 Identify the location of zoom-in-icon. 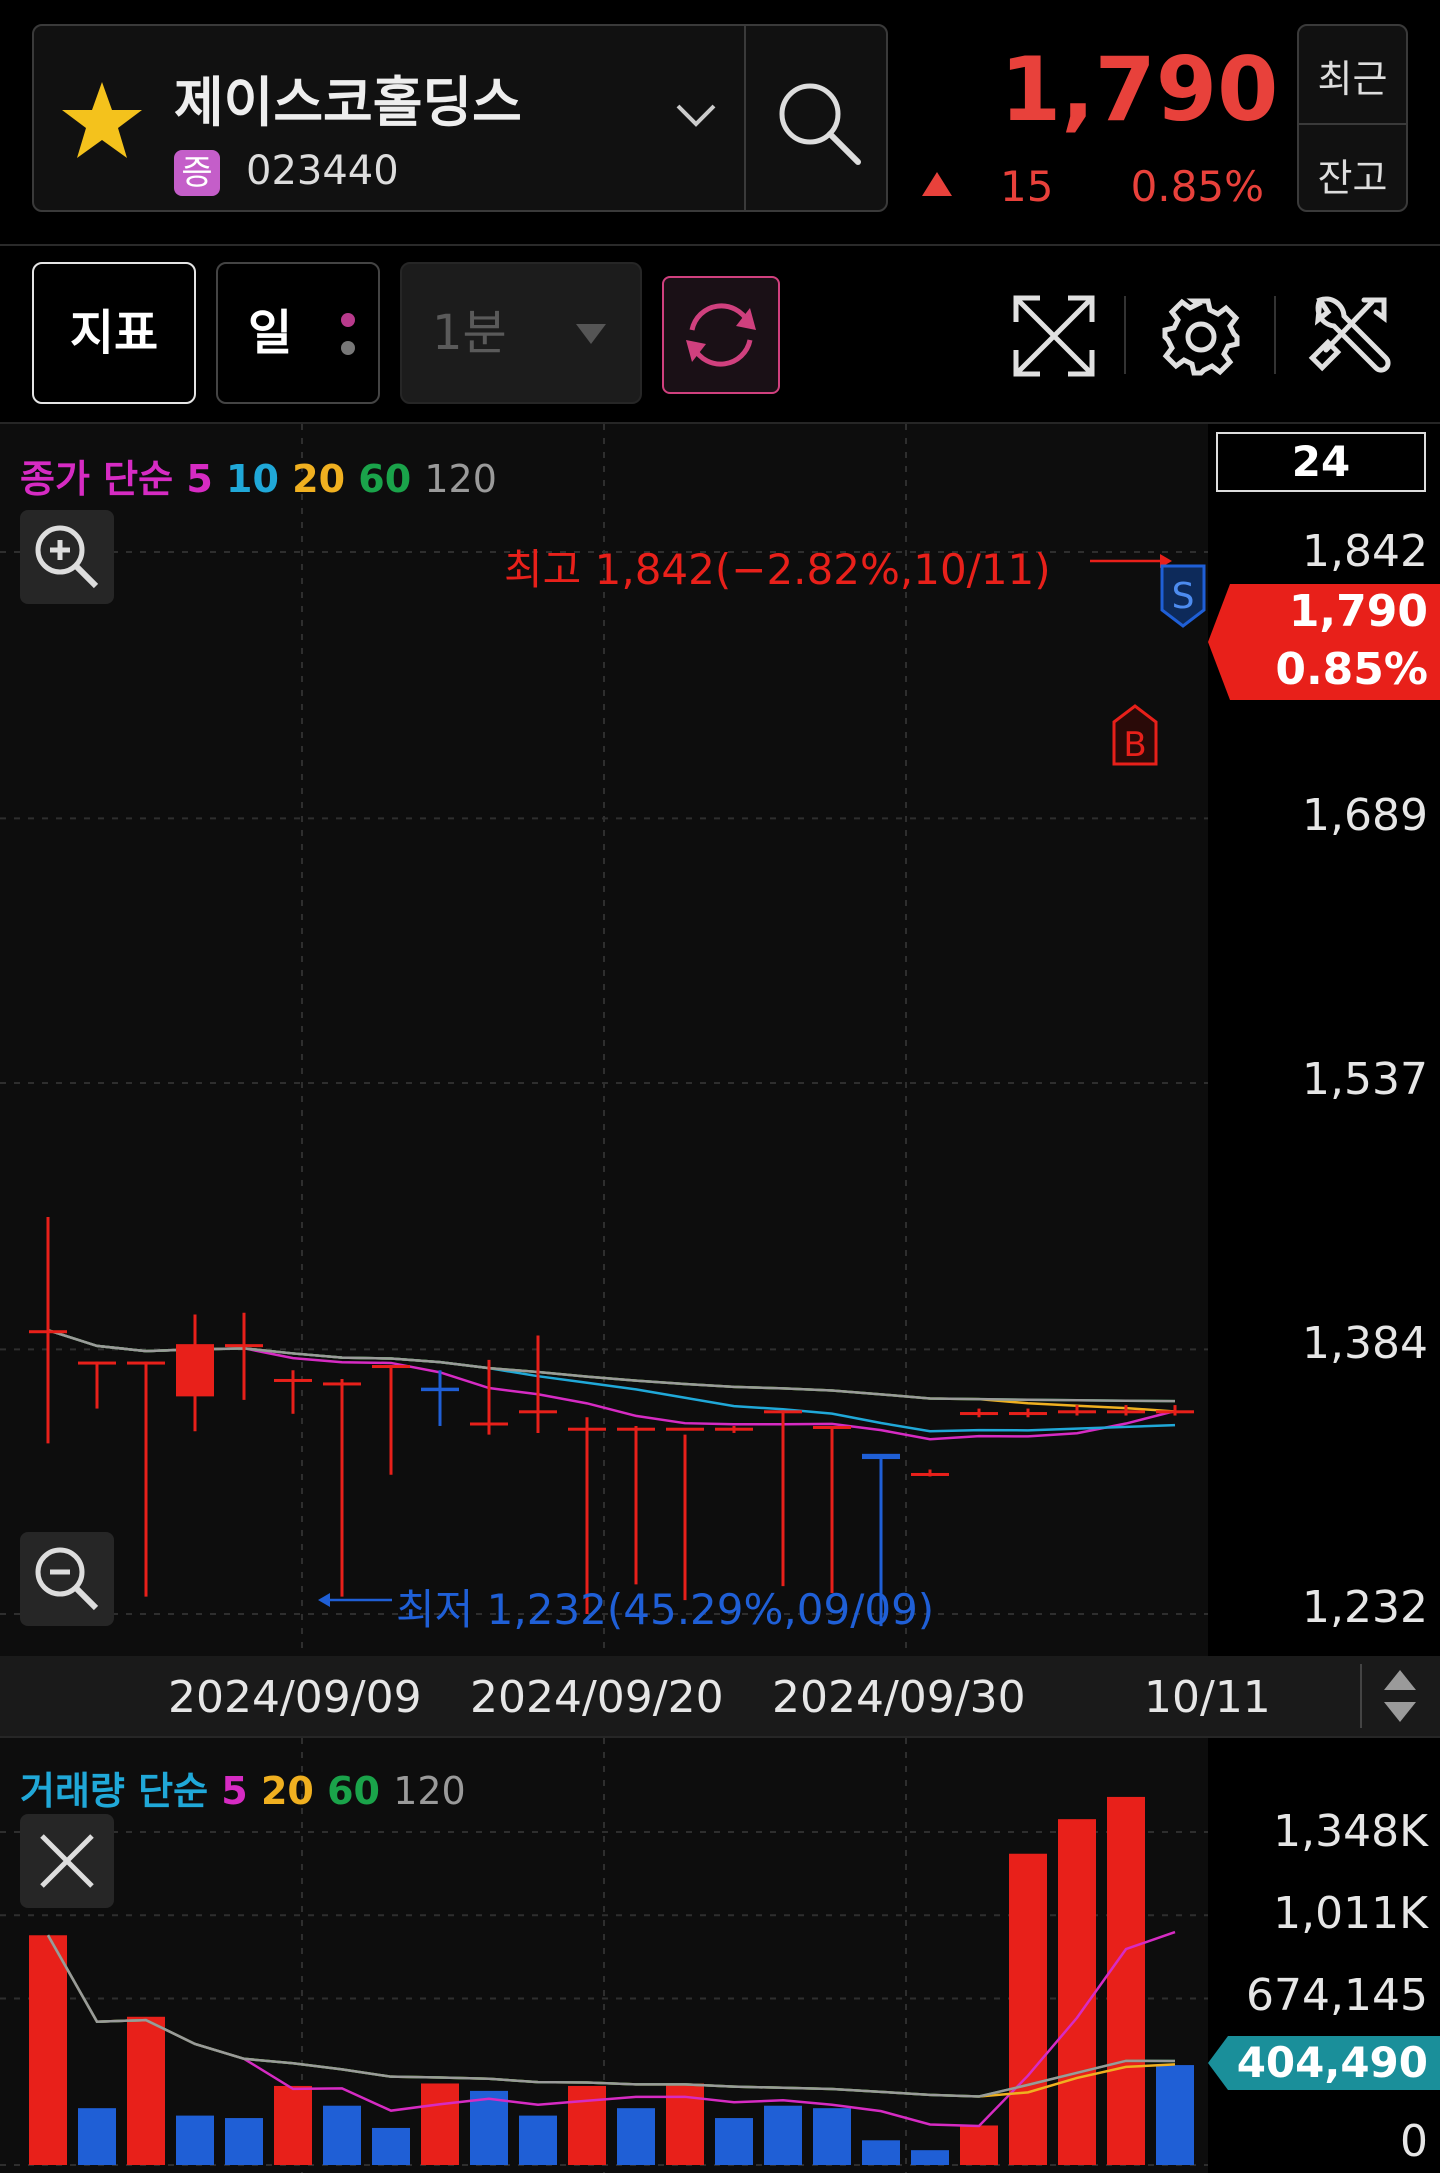
(67, 557).